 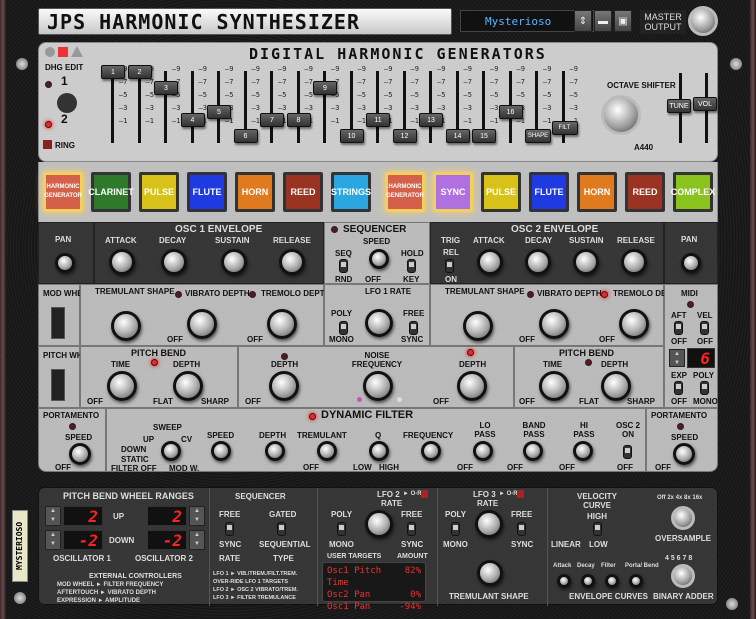 What do you see at coordinates (374, 595) in the screenshot?
I see `user-target-row: Osc2 Pan 0%` at bounding box center [374, 595].